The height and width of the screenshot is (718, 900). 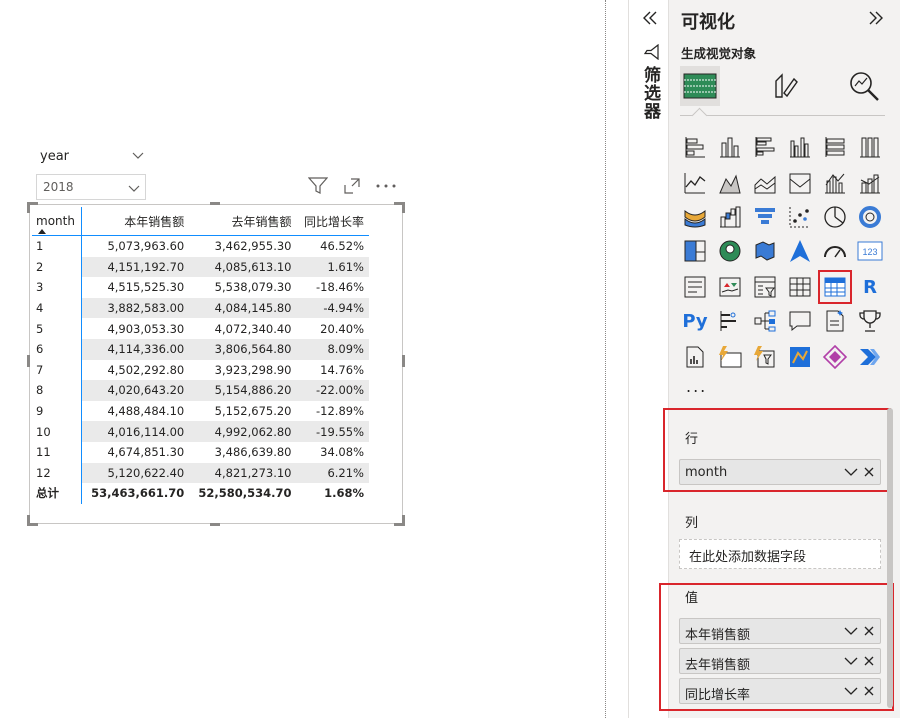 What do you see at coordinates (835, 287) in the screenshot?
I see `matrix-icon` at bounding box center [835, 287].